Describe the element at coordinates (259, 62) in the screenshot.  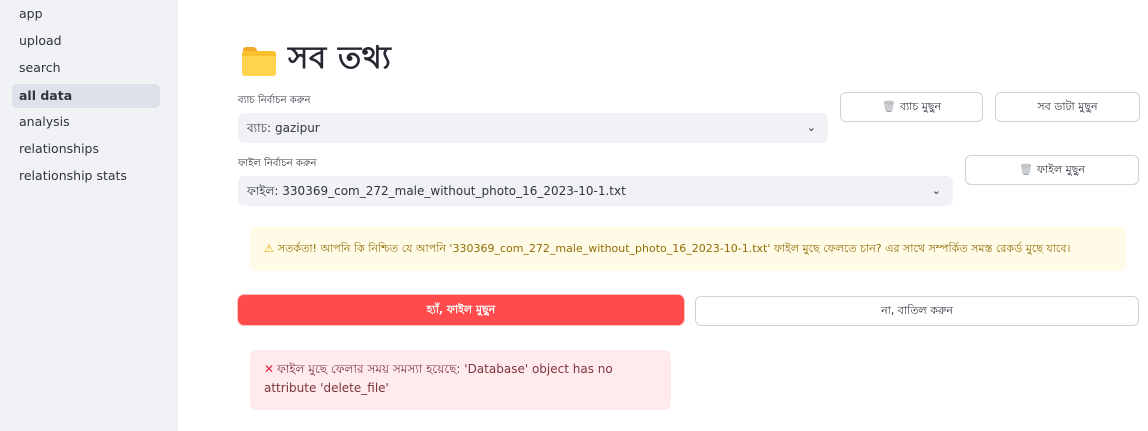
I see `folder-icon` at that location.